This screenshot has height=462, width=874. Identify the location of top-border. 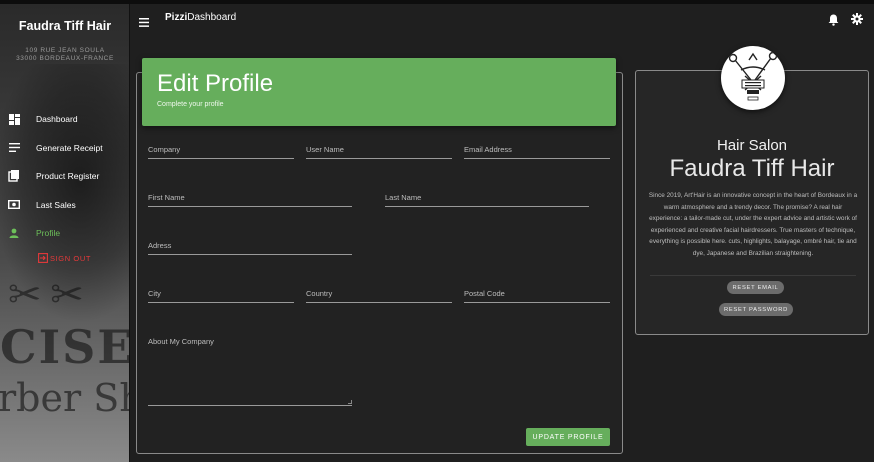
(437, 2).